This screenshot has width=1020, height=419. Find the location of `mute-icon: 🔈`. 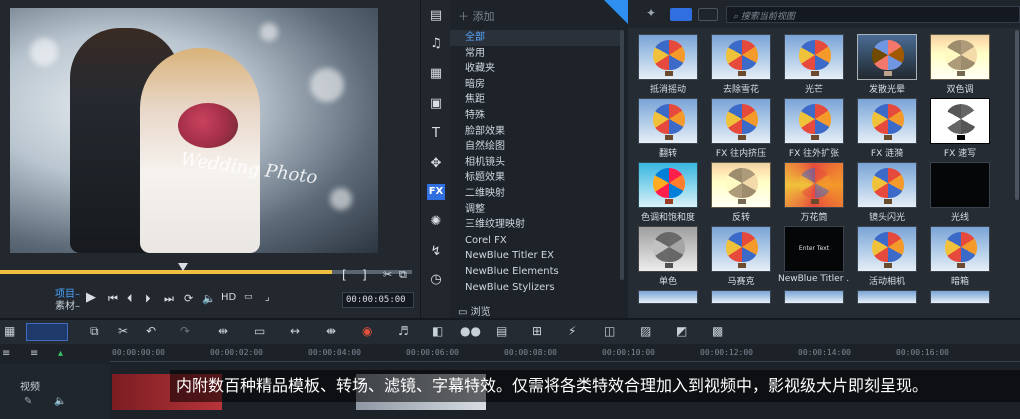

mute-icon: 🔈 is located at coordinates (60, 401).